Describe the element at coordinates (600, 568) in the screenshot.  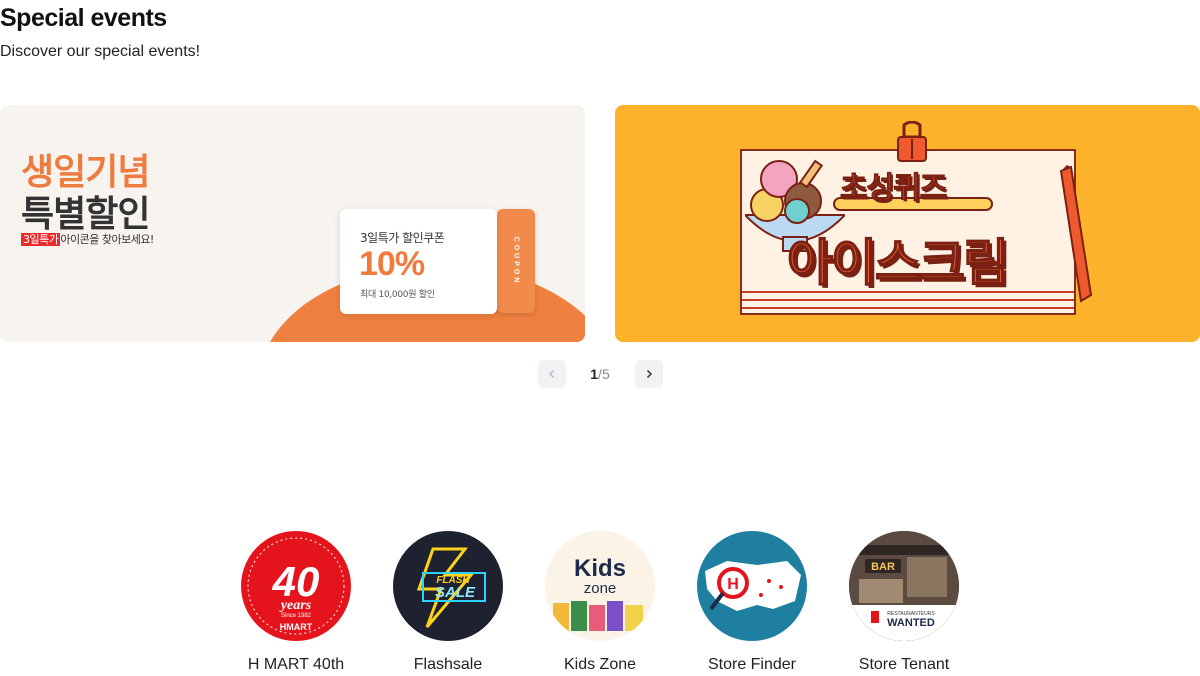
I see `kids-text: Kids` at that location.